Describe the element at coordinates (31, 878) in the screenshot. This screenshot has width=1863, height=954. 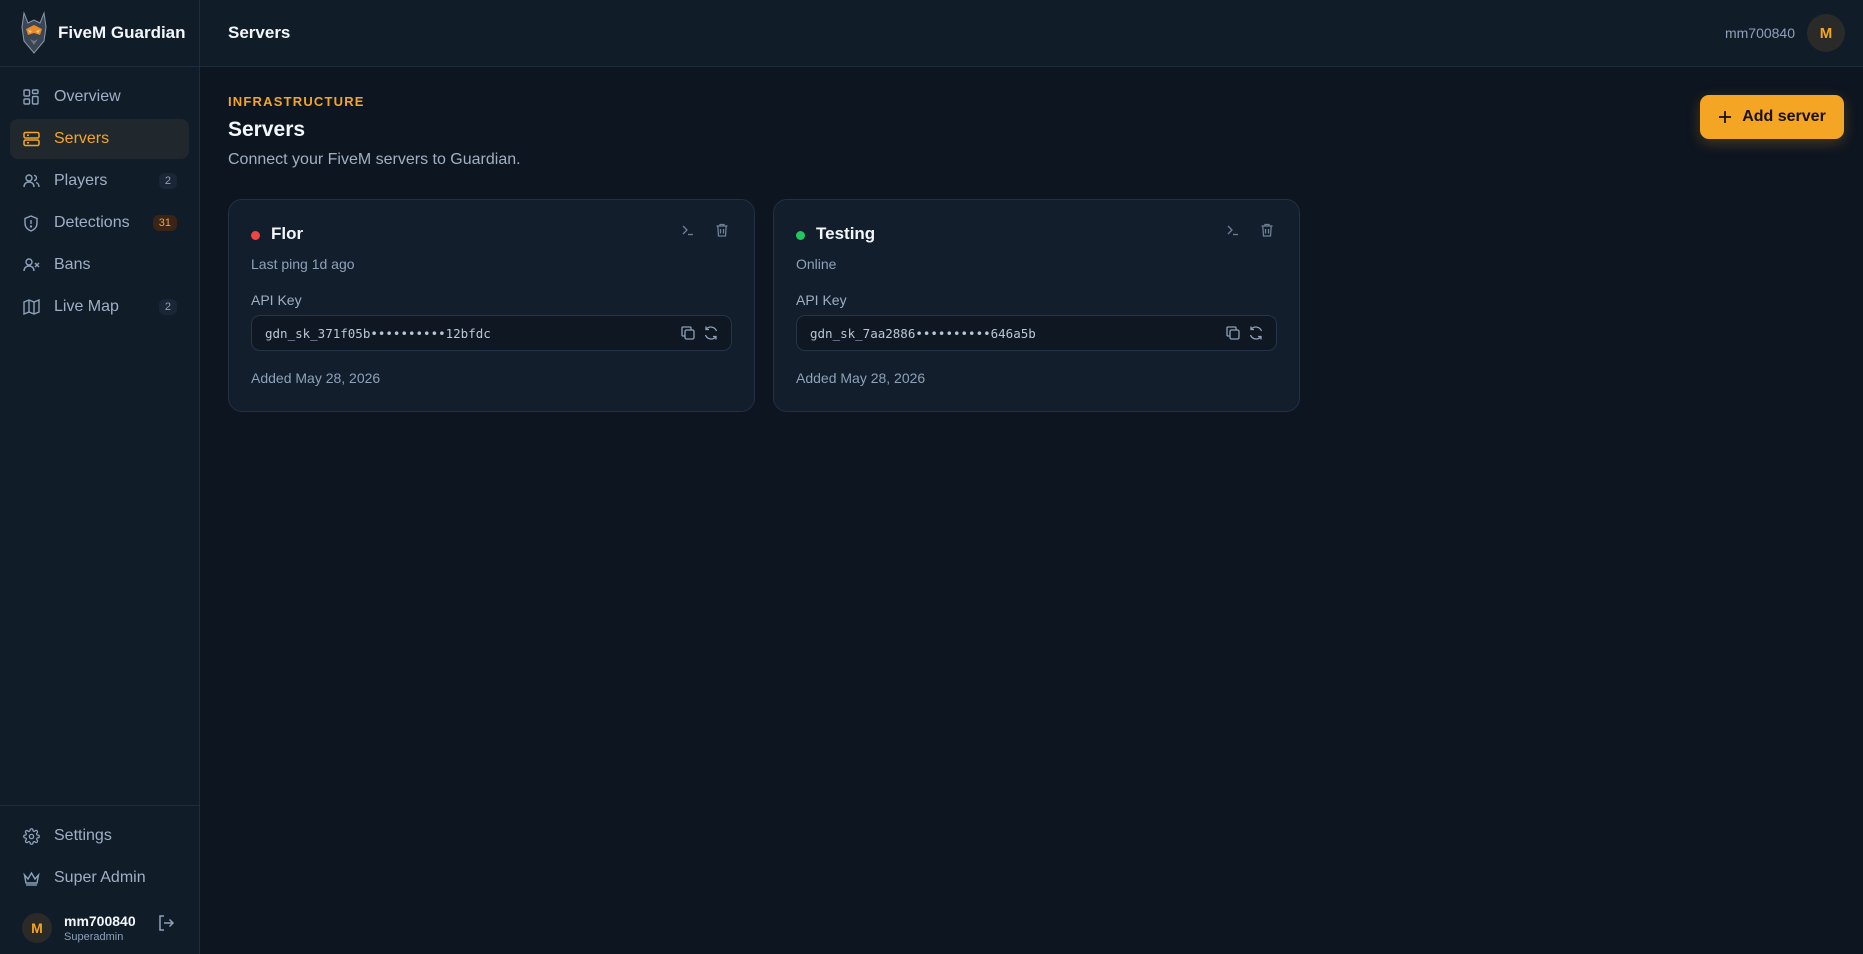
I see `crown-icon` at that location.